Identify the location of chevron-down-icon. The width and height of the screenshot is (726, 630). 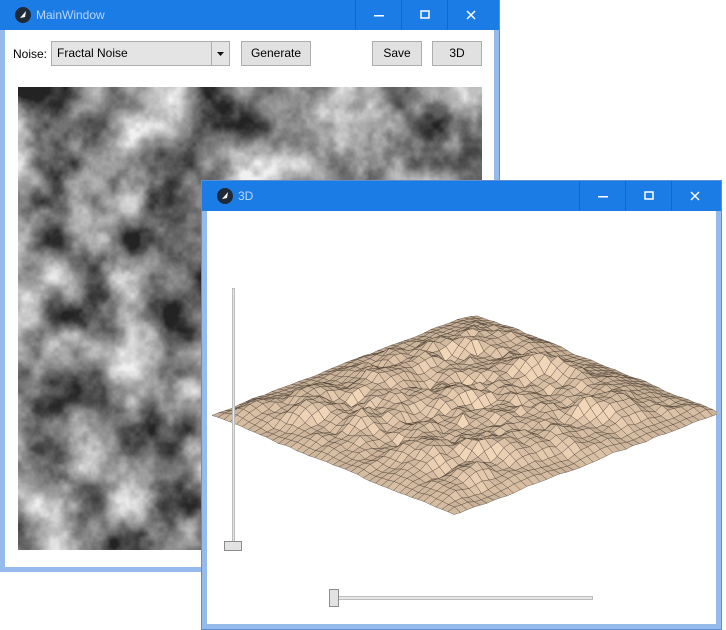
(220, 54).